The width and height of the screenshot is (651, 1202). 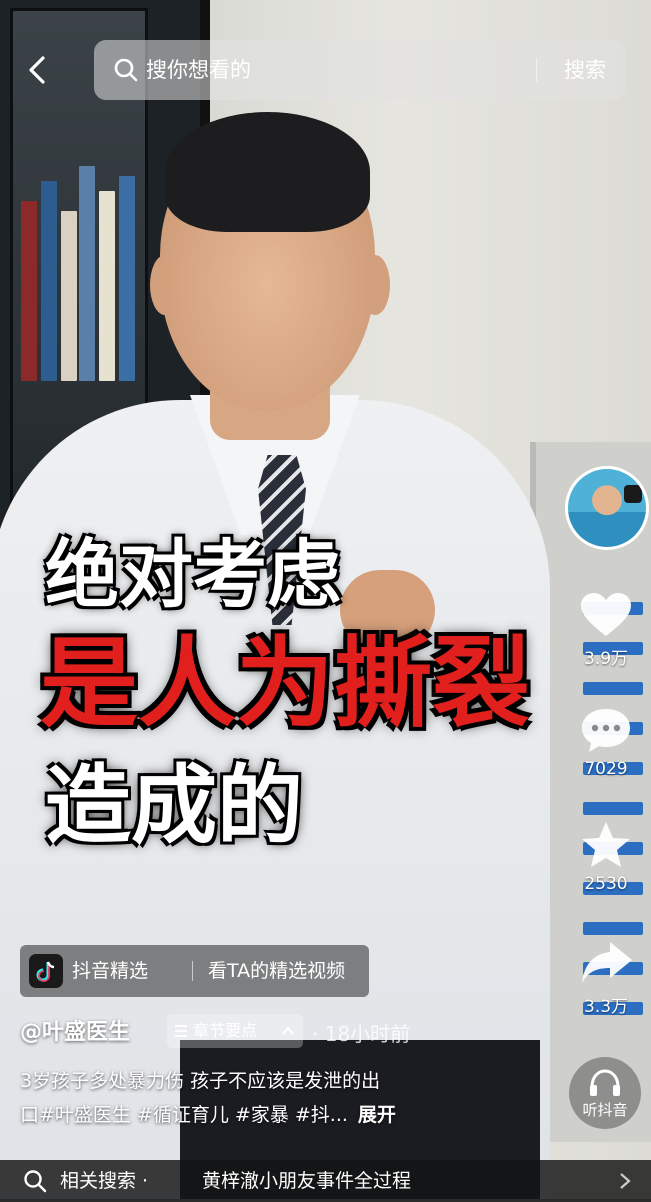 I want to click on featured-name: 抖音精选, so click(x=110, y=971).